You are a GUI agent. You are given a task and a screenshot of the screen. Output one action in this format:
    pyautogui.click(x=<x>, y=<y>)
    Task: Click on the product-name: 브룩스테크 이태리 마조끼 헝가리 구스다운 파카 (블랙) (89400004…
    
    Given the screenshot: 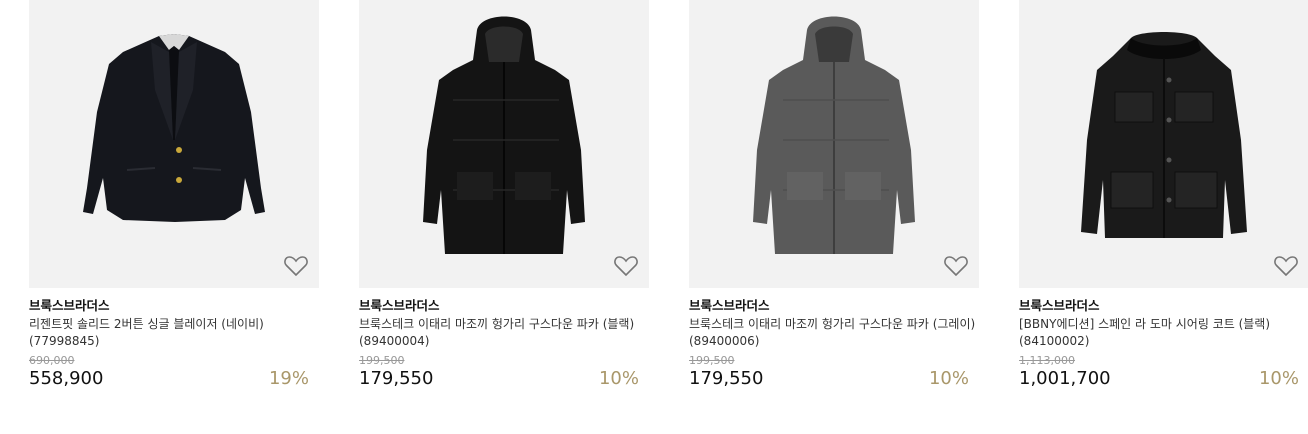 What is the action you would take?
    pyautogui.click(x=504, y=333)
    